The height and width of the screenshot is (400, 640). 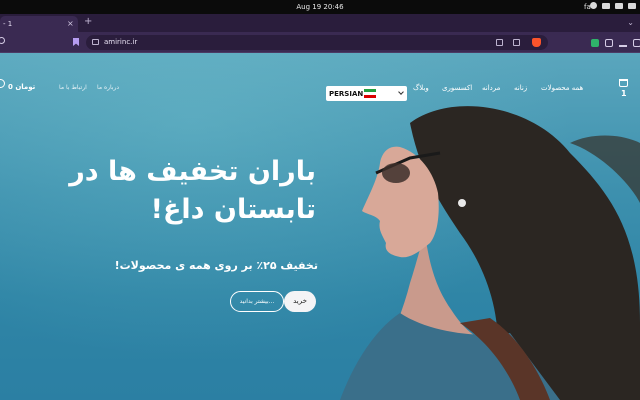 I want to click on tab-list-chevron-icon: ⌄, so click(x=630, y=22).